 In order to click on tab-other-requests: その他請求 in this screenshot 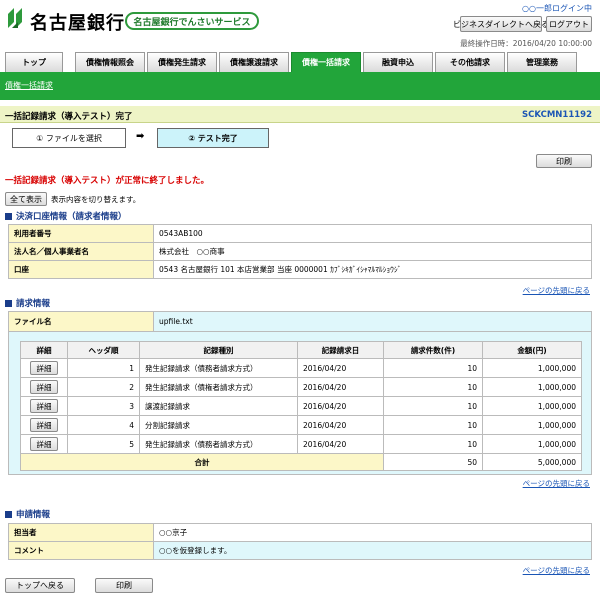, I will do `click(470, 62)`.